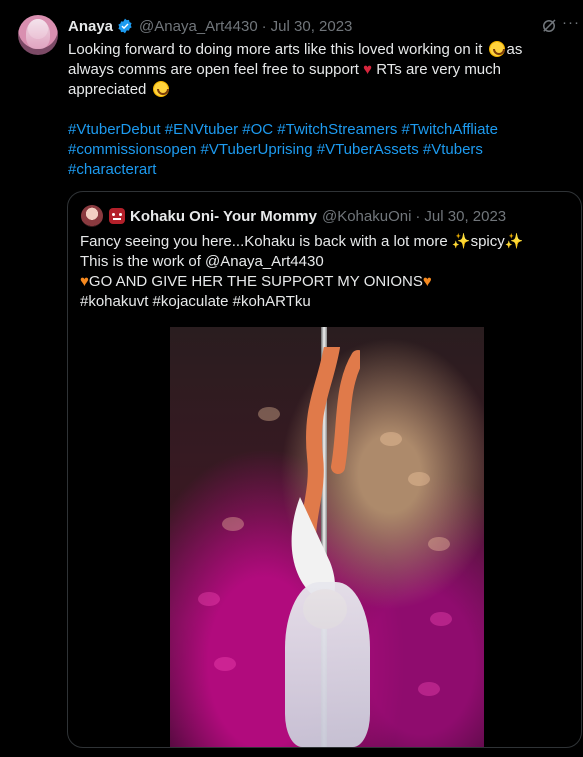 This screenshot has height=757, width=583. Describe the element at coordinates (325, 302) in the screenshot. I see `quote-line-4: #kohakuvt #kojaculate #kohARTku` at that location.